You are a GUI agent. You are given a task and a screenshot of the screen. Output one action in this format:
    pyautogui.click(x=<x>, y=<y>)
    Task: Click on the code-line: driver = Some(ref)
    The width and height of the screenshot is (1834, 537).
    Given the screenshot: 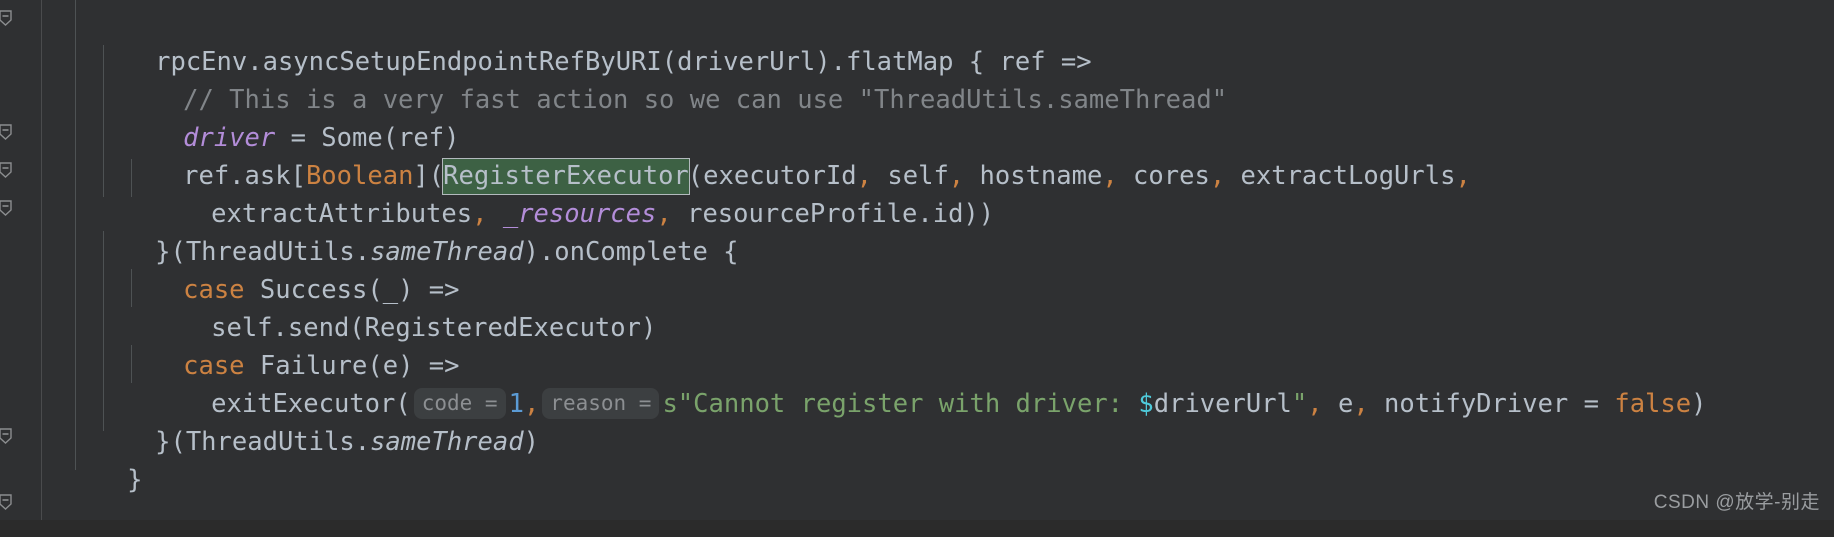 What is the action you would take?
    pyautogui.click(x=275, y=117)
    